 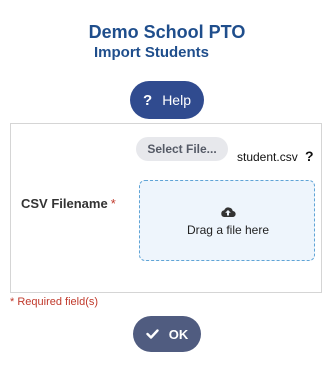 What do you see at coordinates (228, 230) in the screenshot?
I see `dropzone-text: Drag a file here` at bounding box center [228, 230].